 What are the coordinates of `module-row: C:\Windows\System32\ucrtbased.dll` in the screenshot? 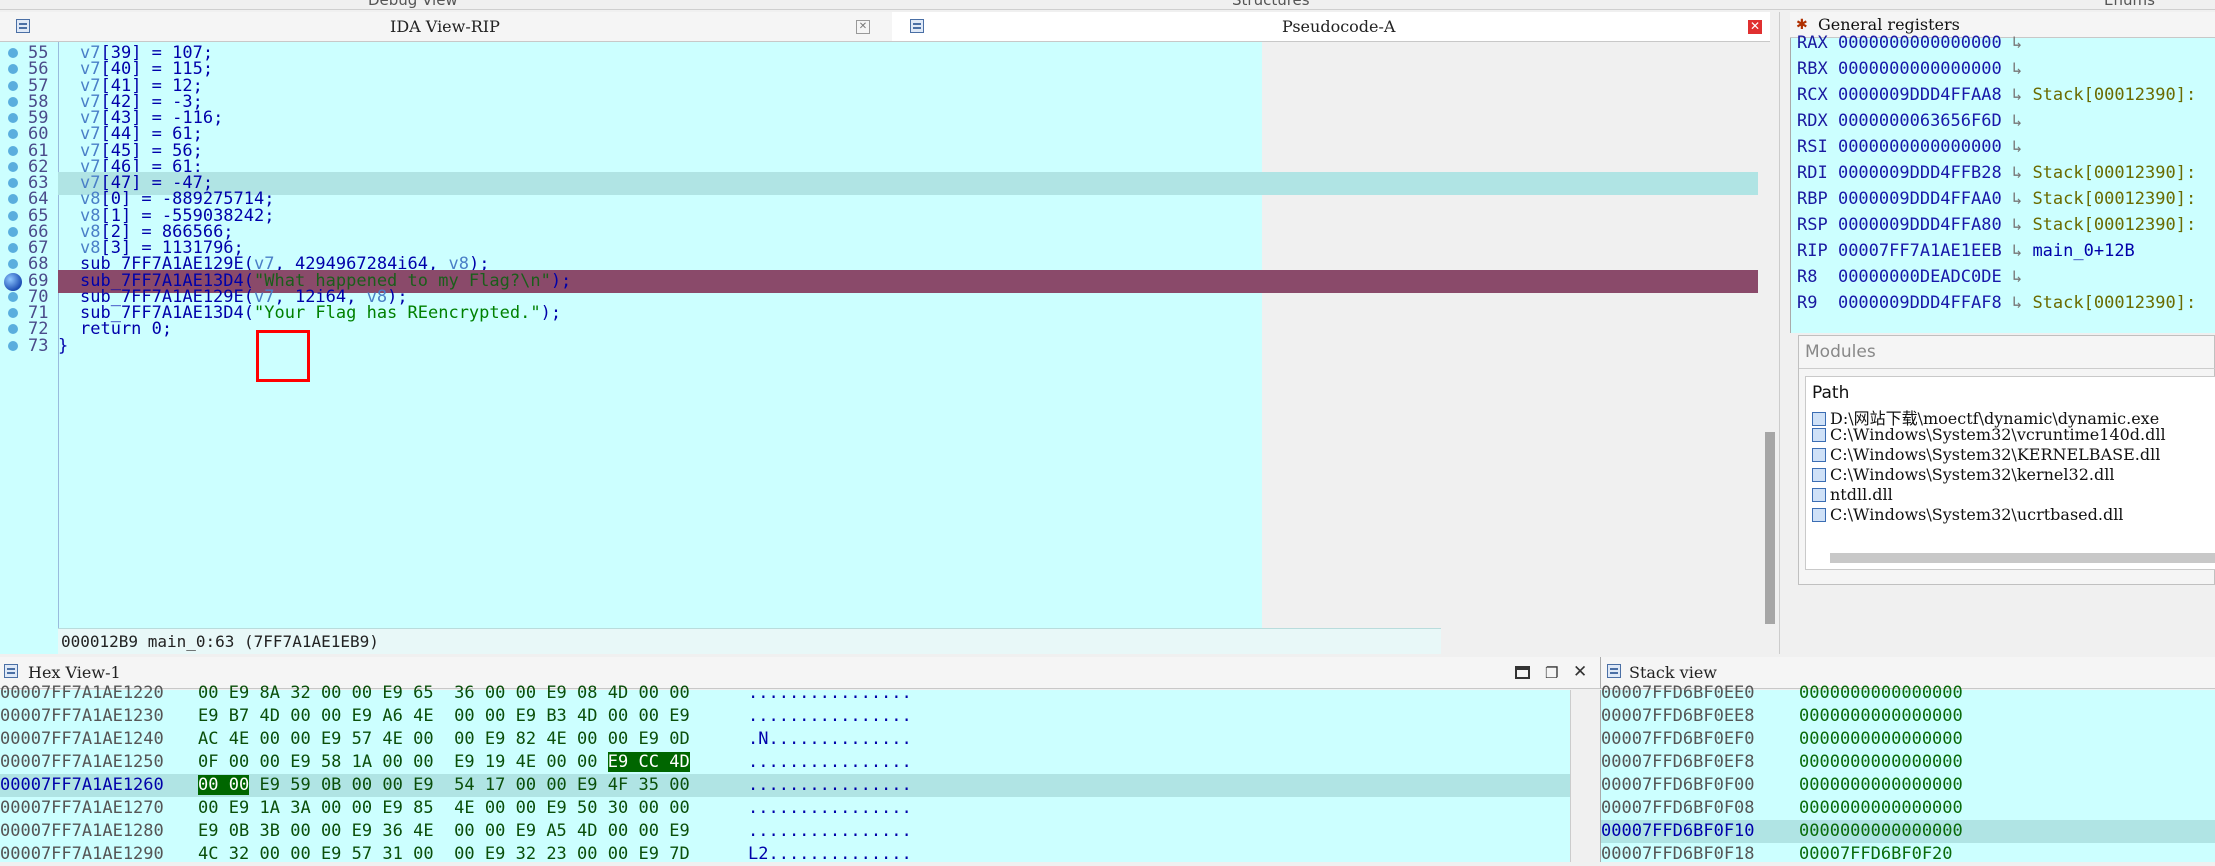 It's located at (1967, 515).